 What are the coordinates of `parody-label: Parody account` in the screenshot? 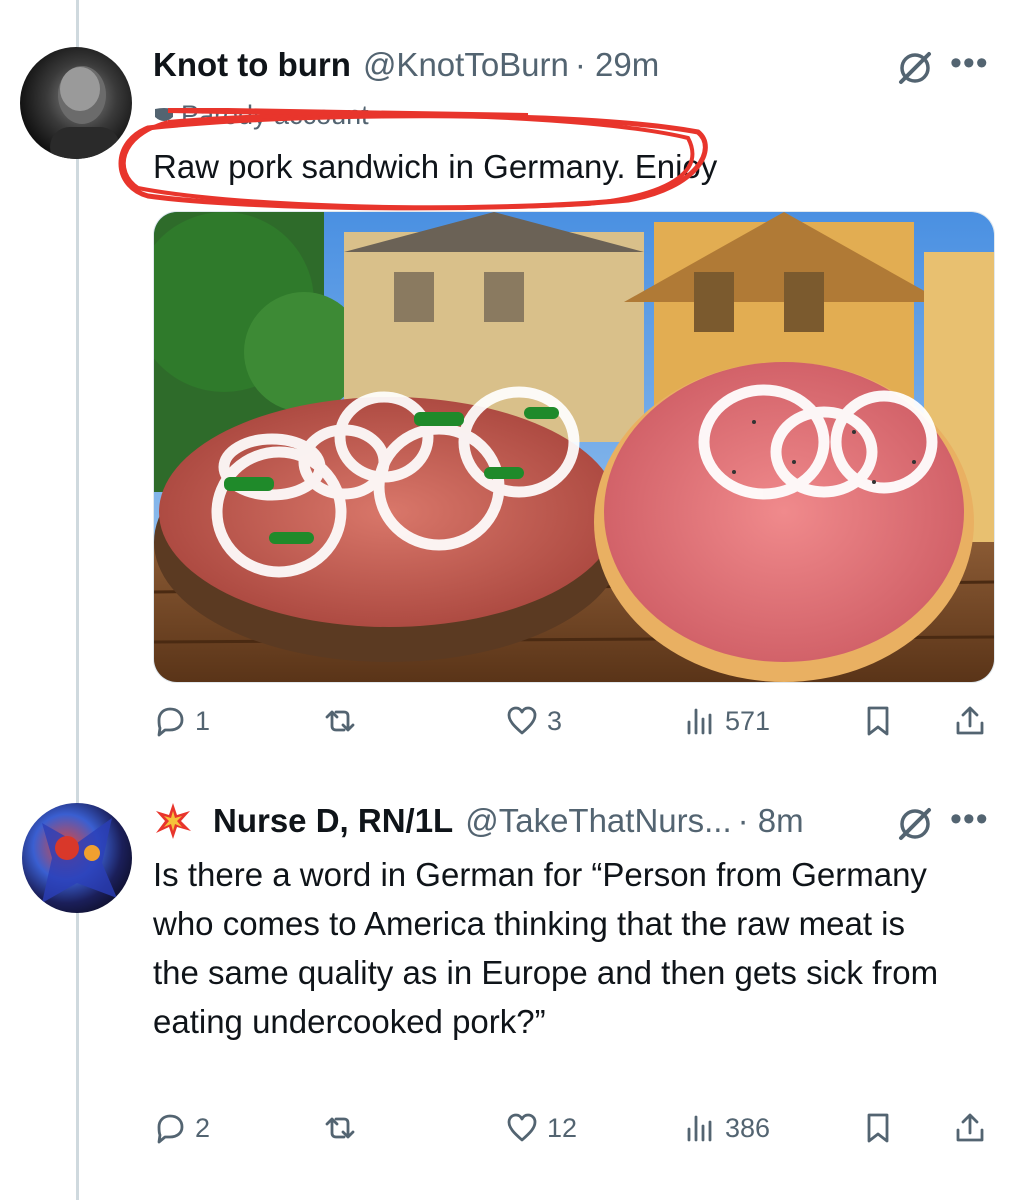 It's located at (261, 115).